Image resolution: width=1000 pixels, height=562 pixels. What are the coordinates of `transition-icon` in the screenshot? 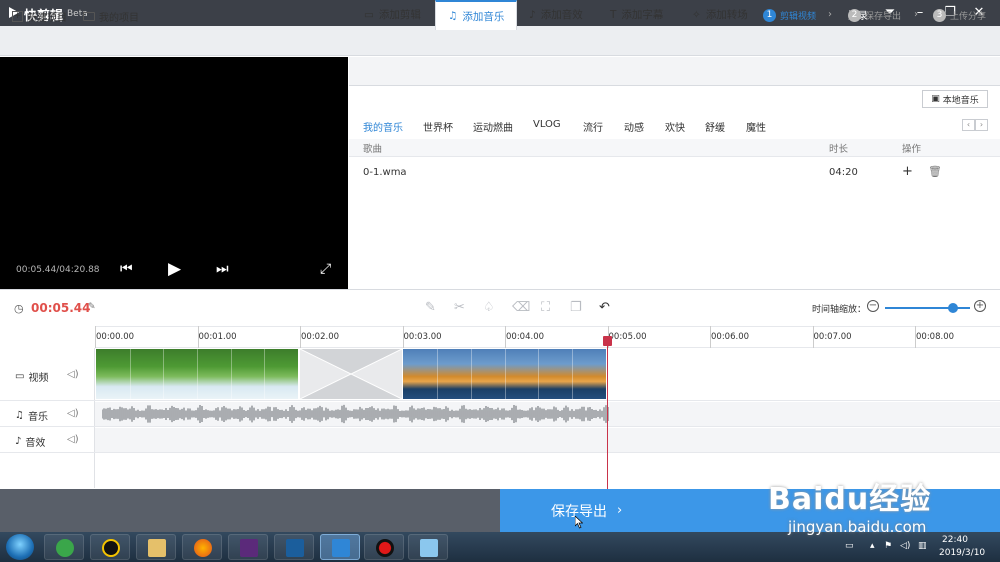 It's located at (351, 374).